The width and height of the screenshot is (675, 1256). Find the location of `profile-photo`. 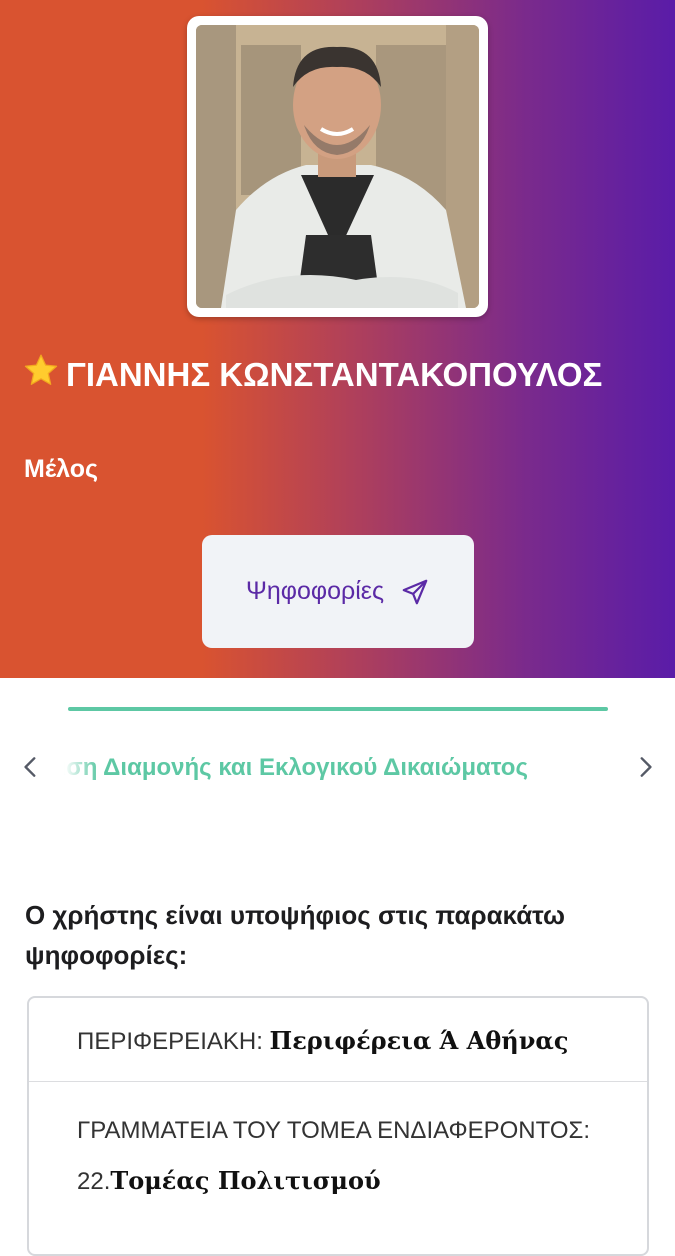

profile-photo is located at coordinates (337, 166).